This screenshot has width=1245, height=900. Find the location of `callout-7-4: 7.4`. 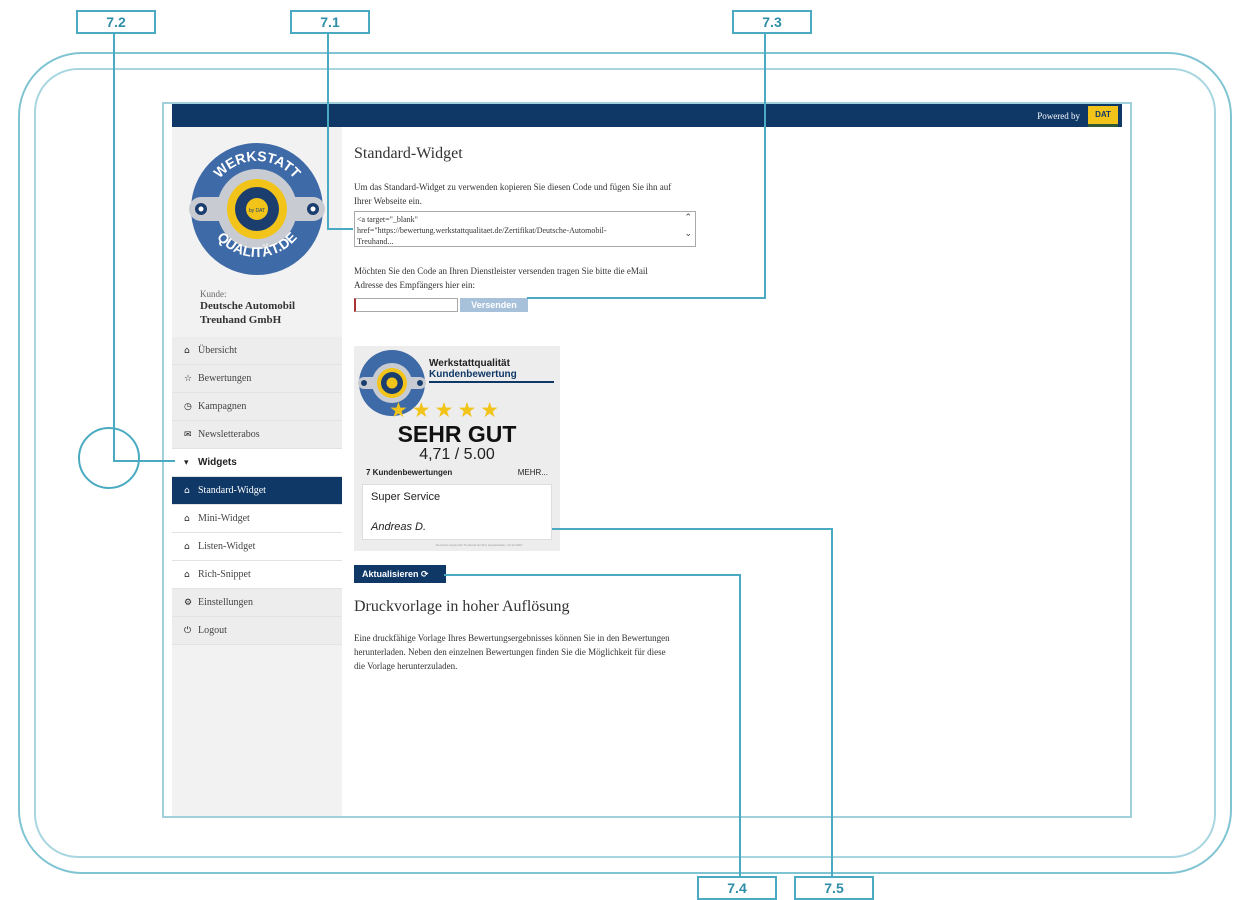

callout-7-4: 7.4 is located at coordinates (737, 888).